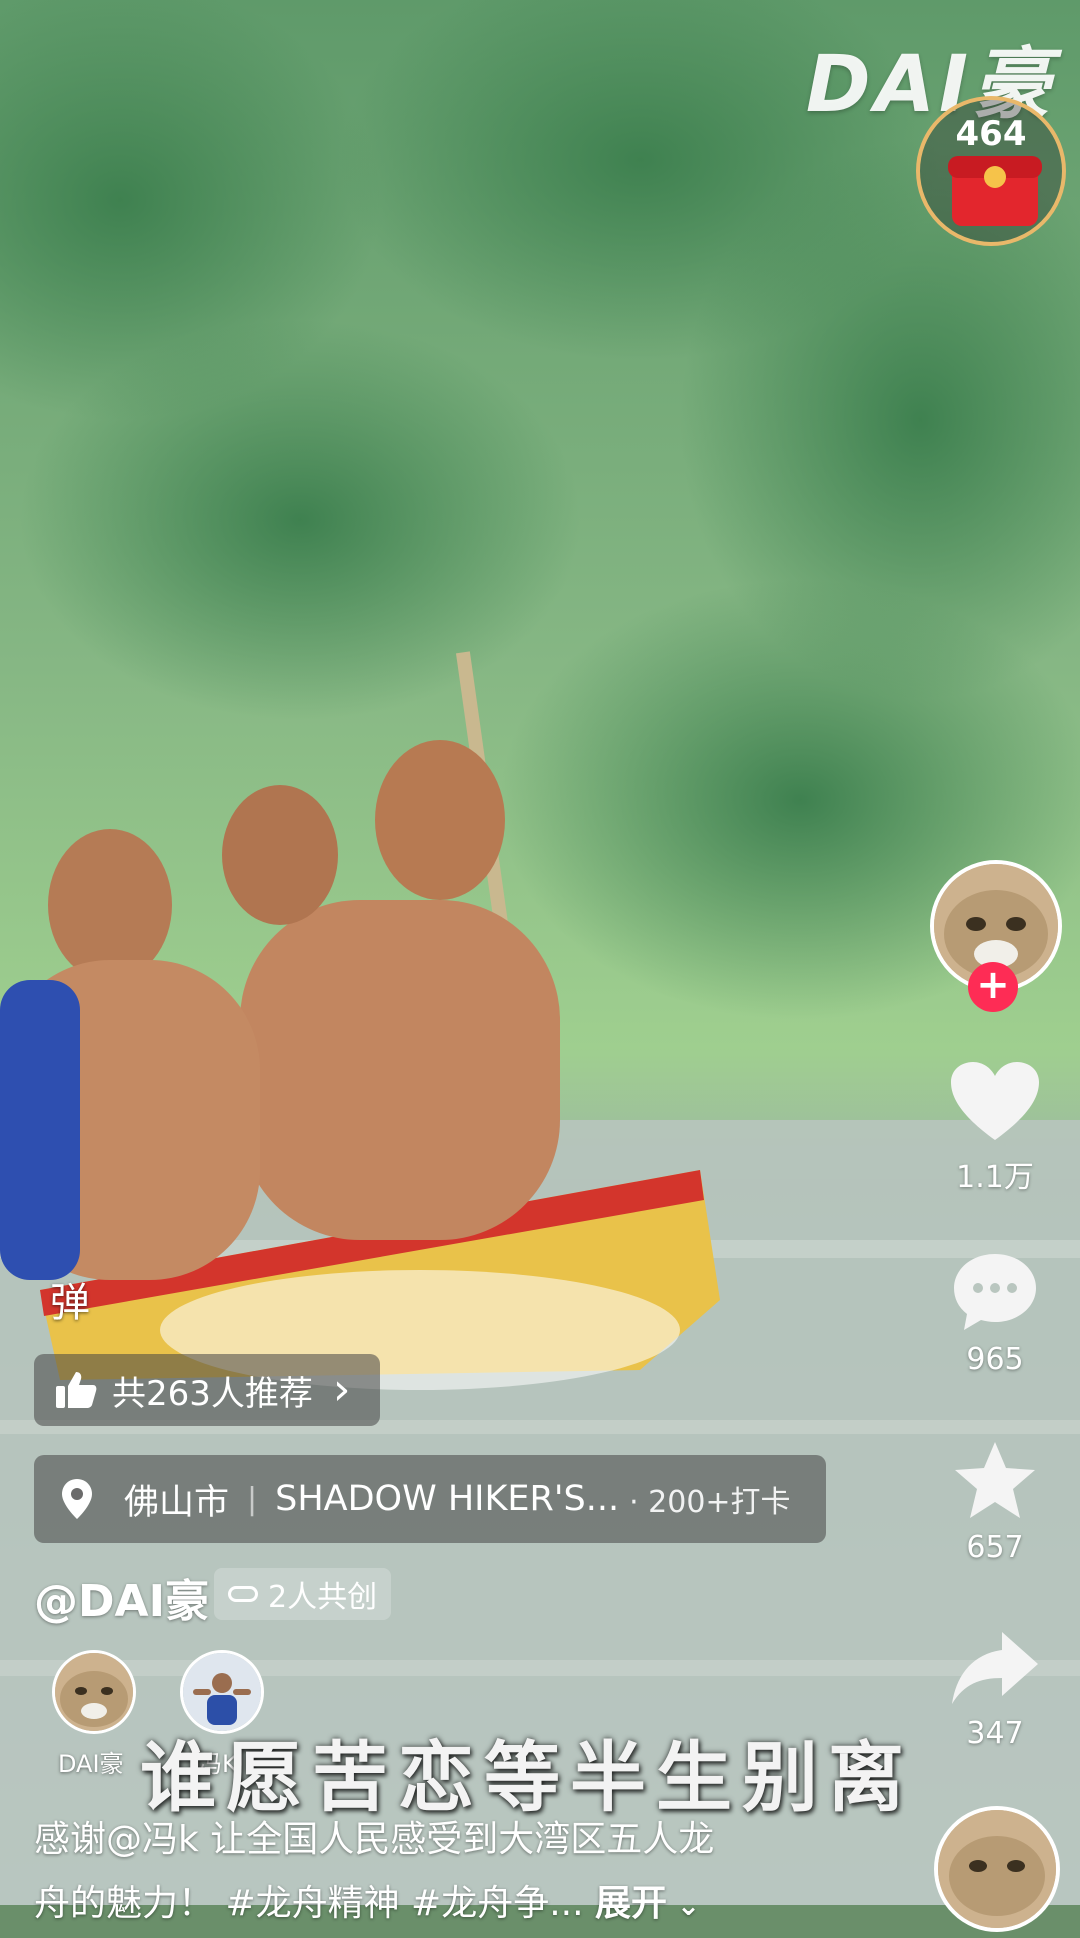  I want to click on recommend-bar: 共263人推荐 ›, so click(207, 1390).